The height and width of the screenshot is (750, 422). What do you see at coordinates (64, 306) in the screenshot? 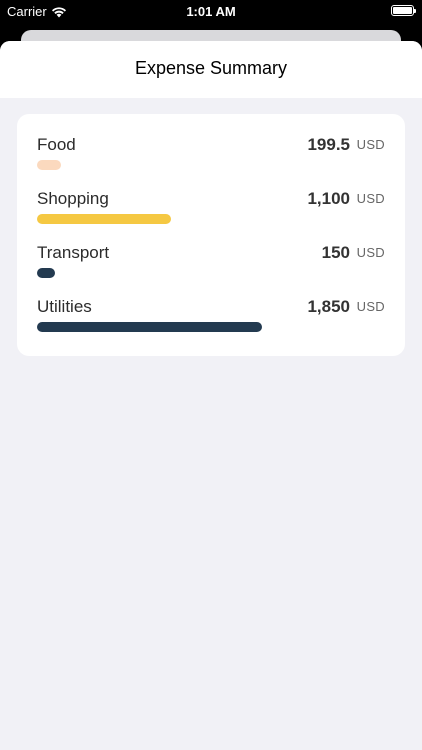
I see `category-label: Utilities` at bounding box center [64, 306].